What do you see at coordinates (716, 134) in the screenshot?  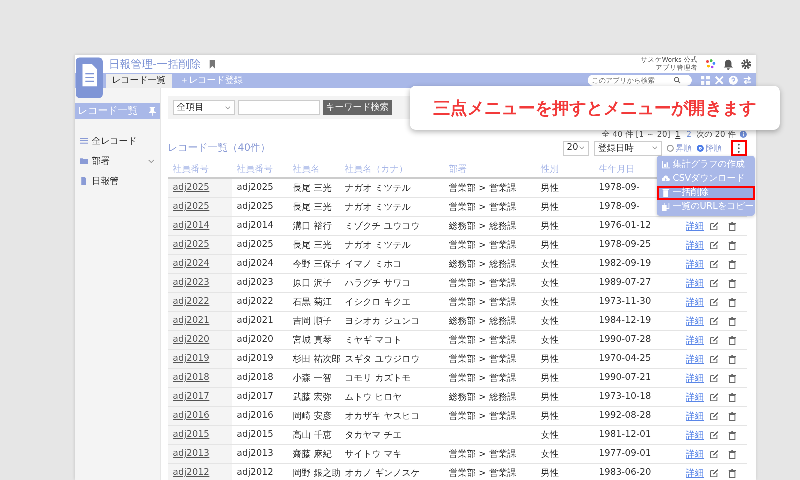 I see `next-page-link: 次の 20 件` at bounding box center [716, 134].